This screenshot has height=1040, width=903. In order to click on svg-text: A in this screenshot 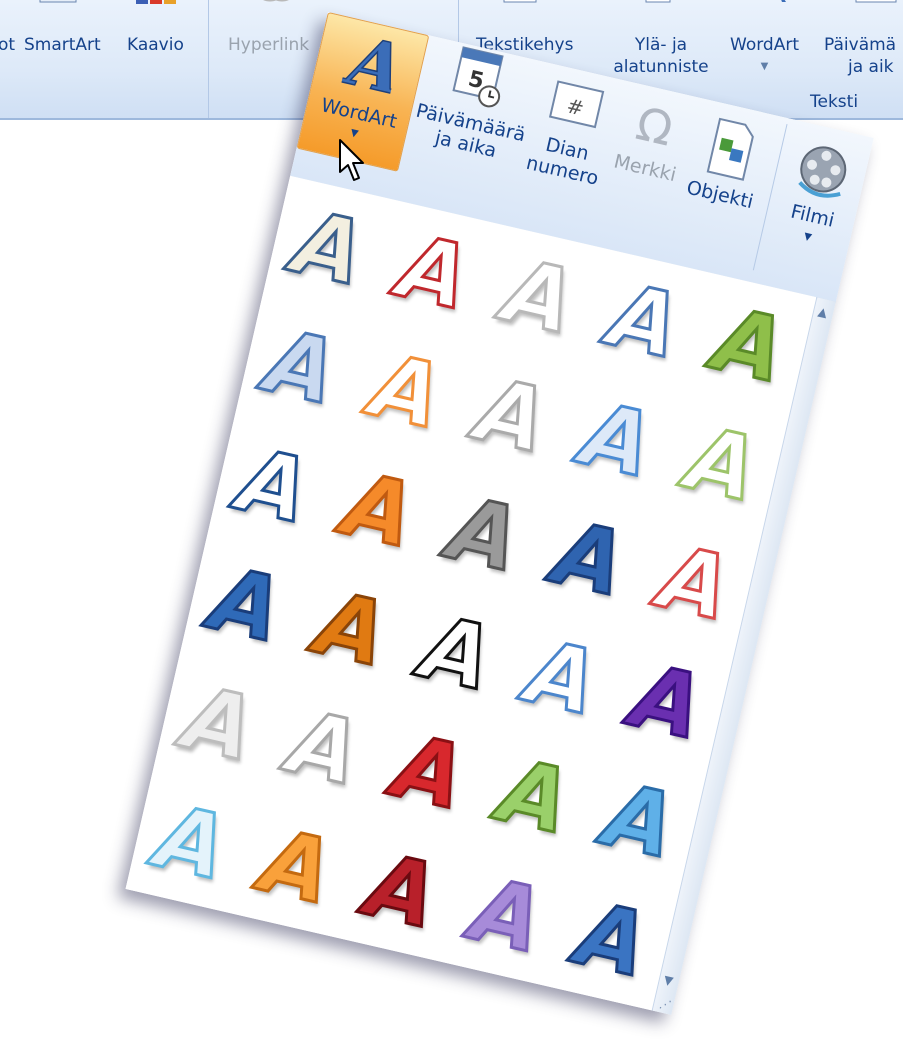, I will do `click(372, 63)`.